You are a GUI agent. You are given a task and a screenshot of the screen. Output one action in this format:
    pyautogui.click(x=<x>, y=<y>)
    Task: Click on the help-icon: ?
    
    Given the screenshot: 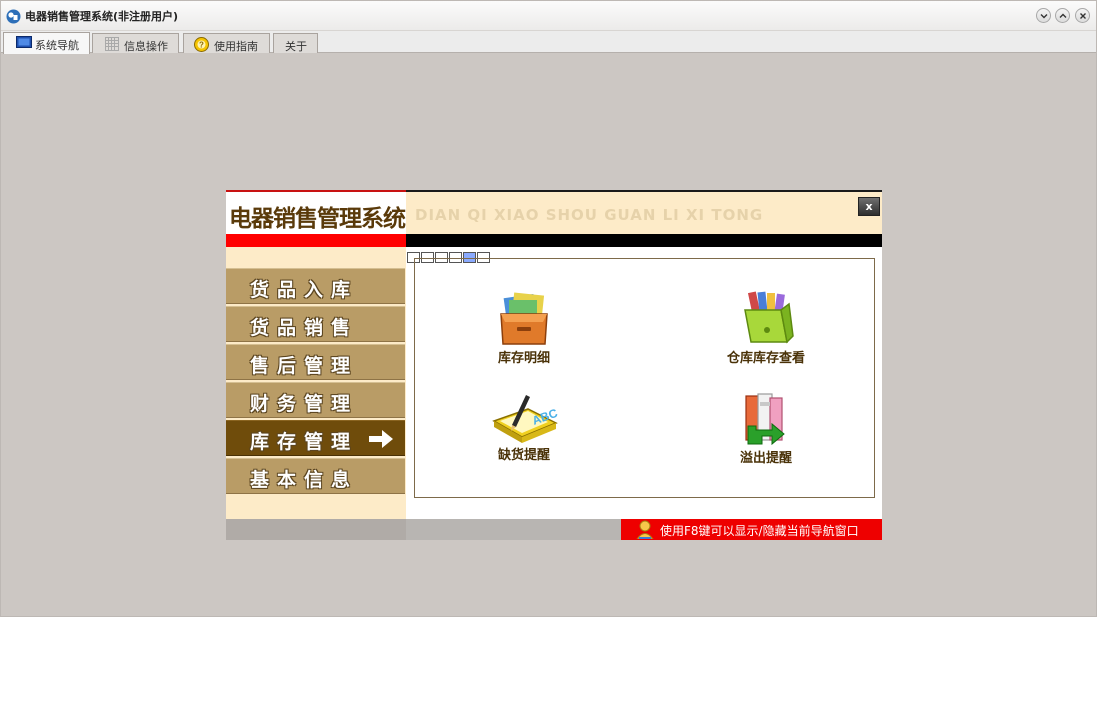 What is the action you would take?
    pyautogui.click(x=201, y=46)
    